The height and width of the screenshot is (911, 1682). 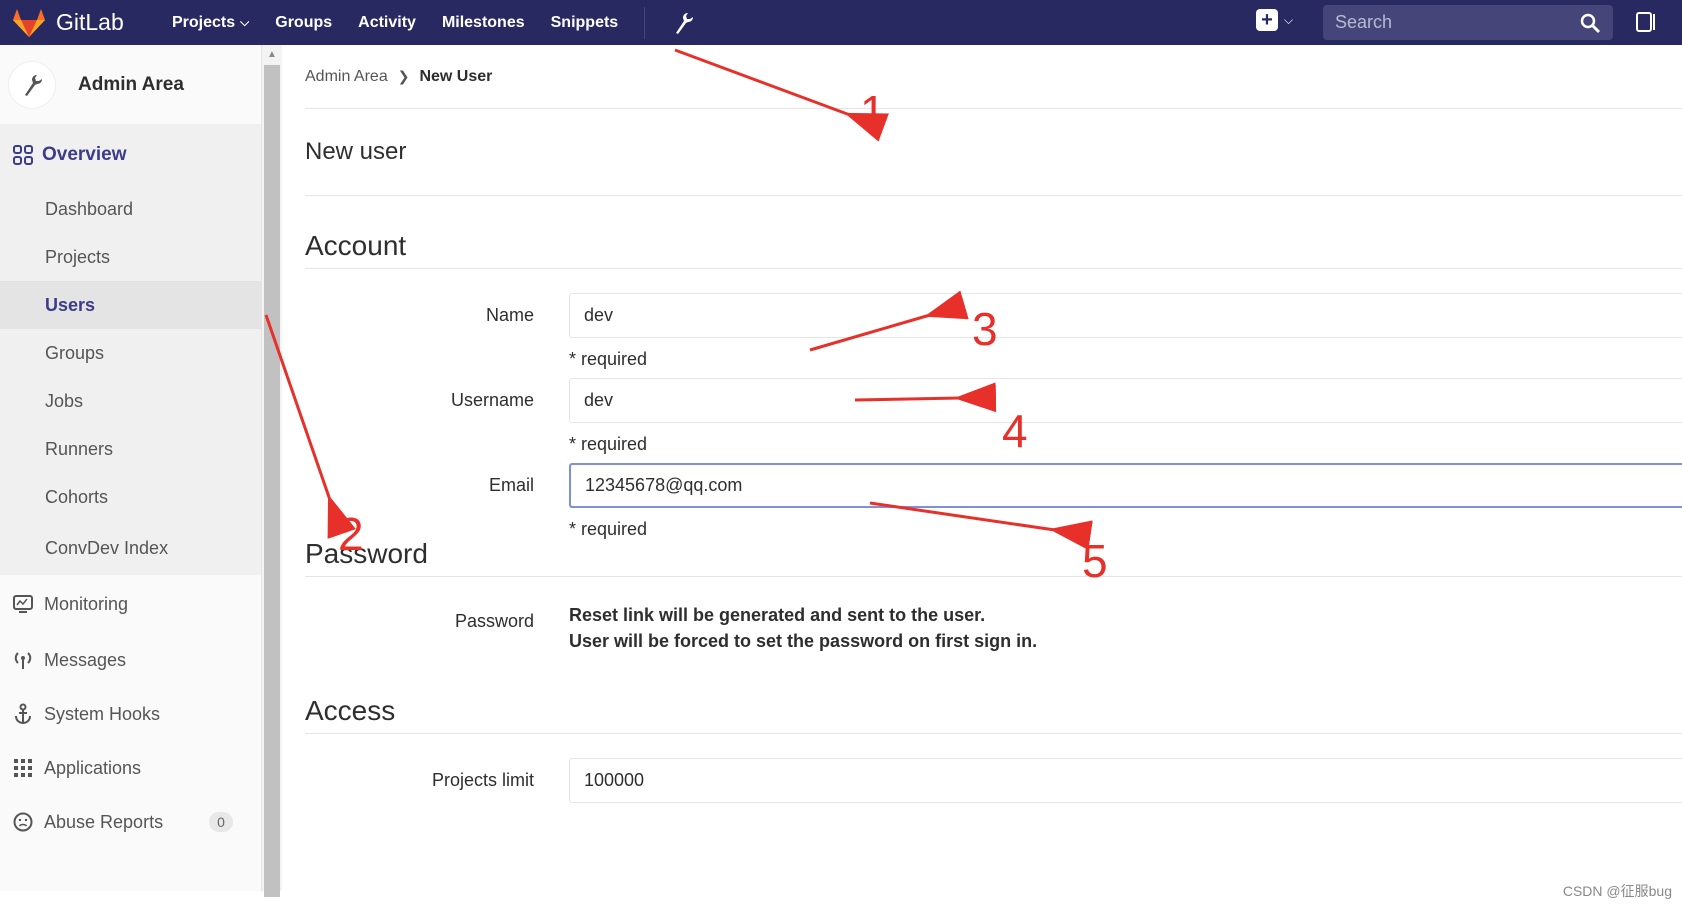 I want to click on nav-snippets: Snippets, so click(x=585, y=23).